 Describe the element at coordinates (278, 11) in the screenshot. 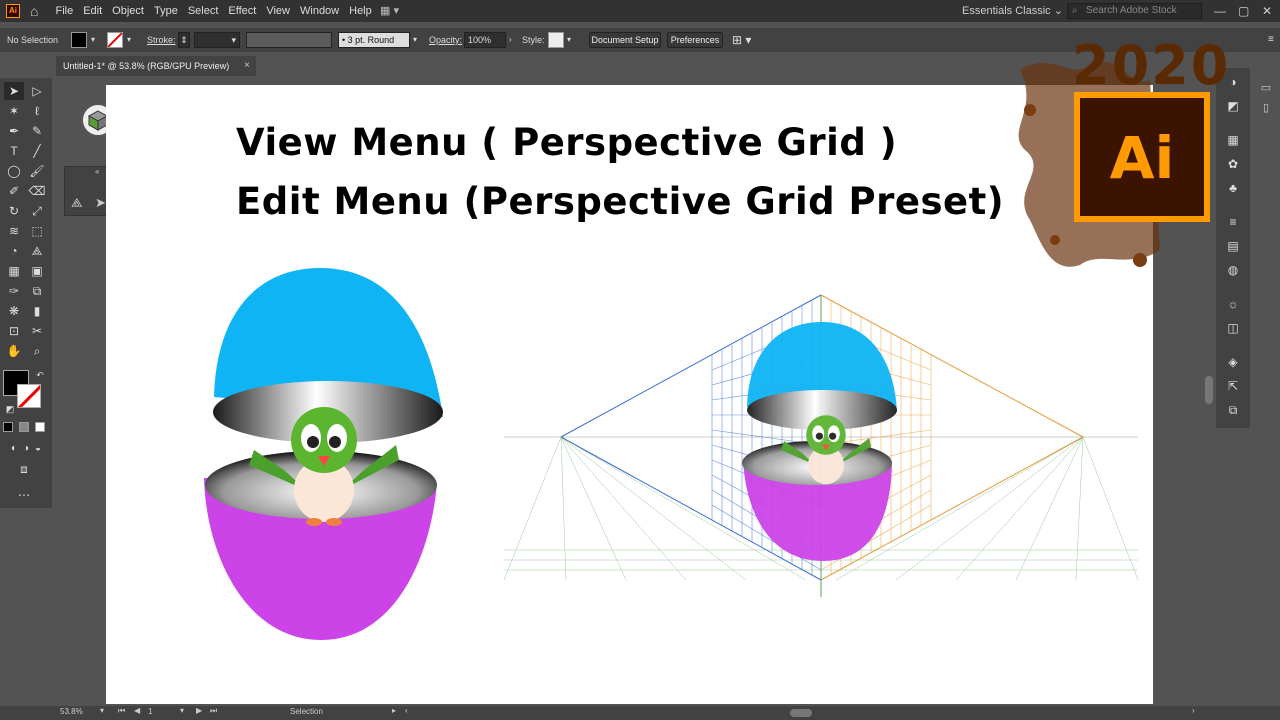

I see `menu-view: View` at that location.